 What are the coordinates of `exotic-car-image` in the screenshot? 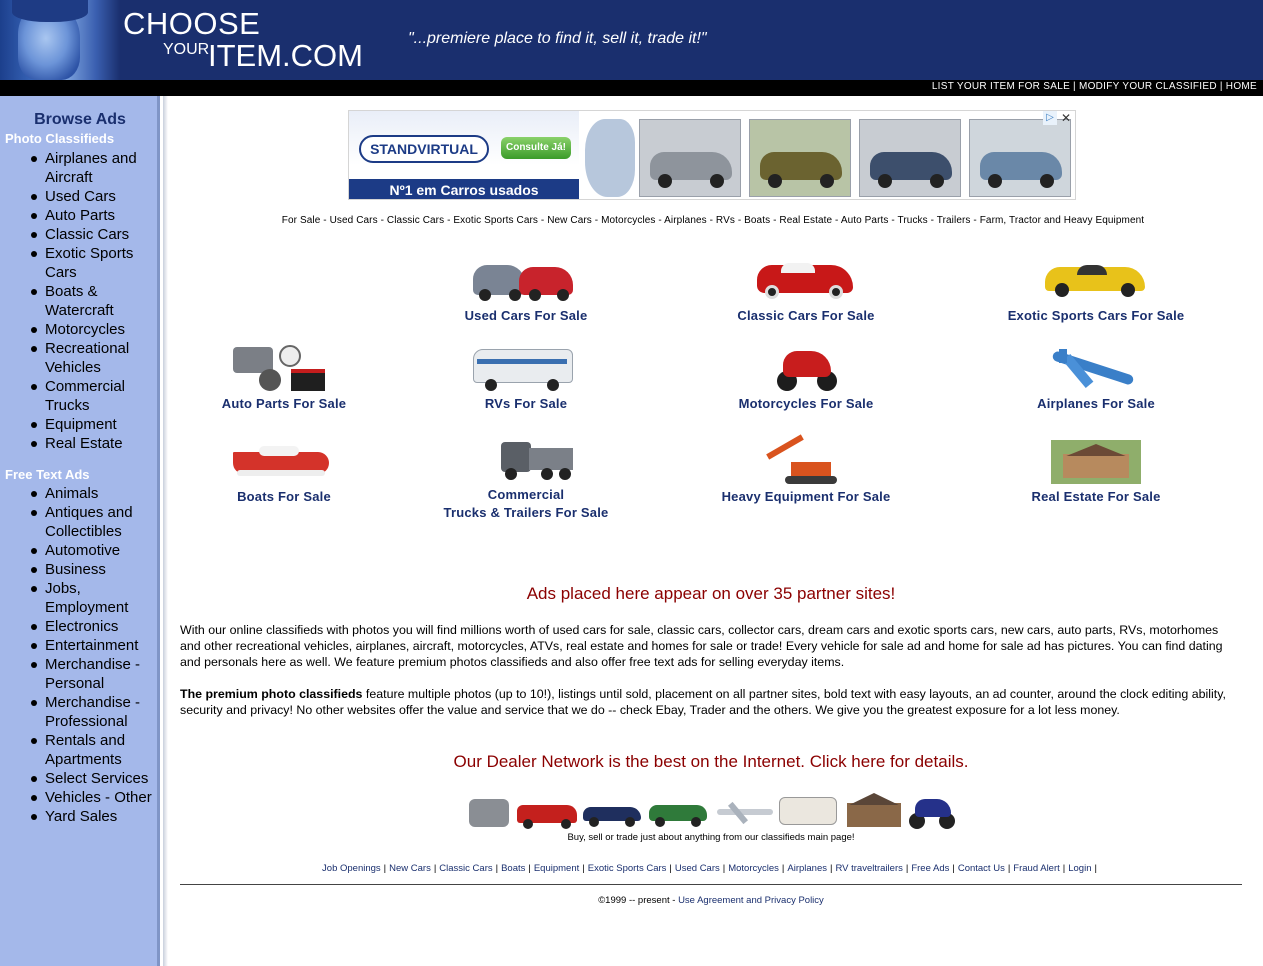 It's located at (1096, 281).